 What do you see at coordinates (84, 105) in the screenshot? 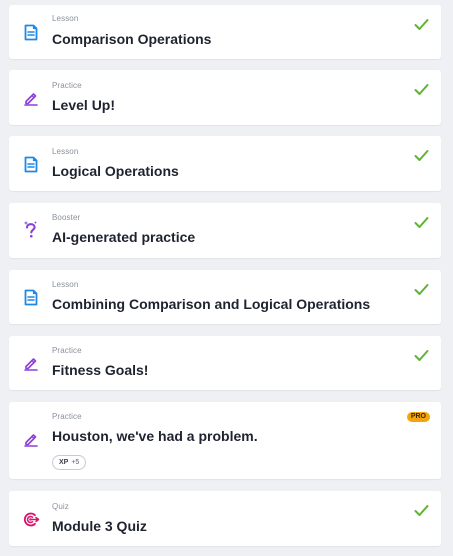
I see `item-title: Level Up!` at bounding box center [84, 105].